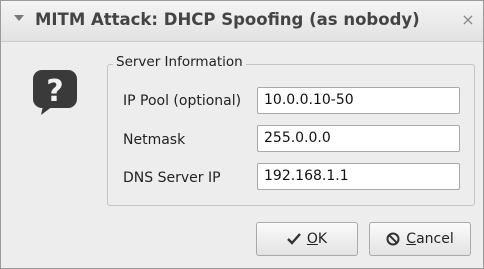 The image size is (484, 269). What do you see at coordinates (393, 239) in the screenshot?
I see `cancel-circle-icon` at bounding box center [393, 239].